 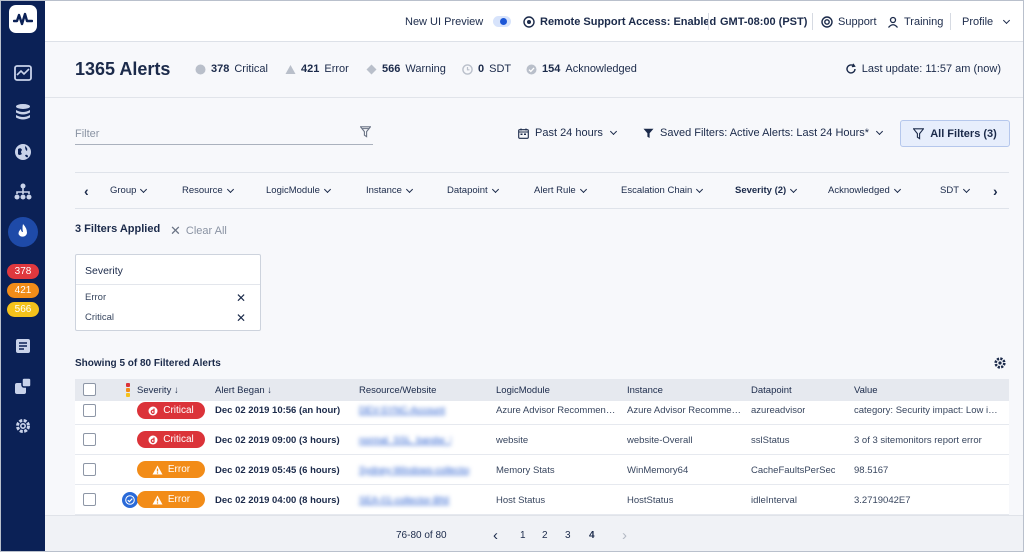 I want to click on logicmodule-cell: Memory Stats, so click(x=525, y=470).